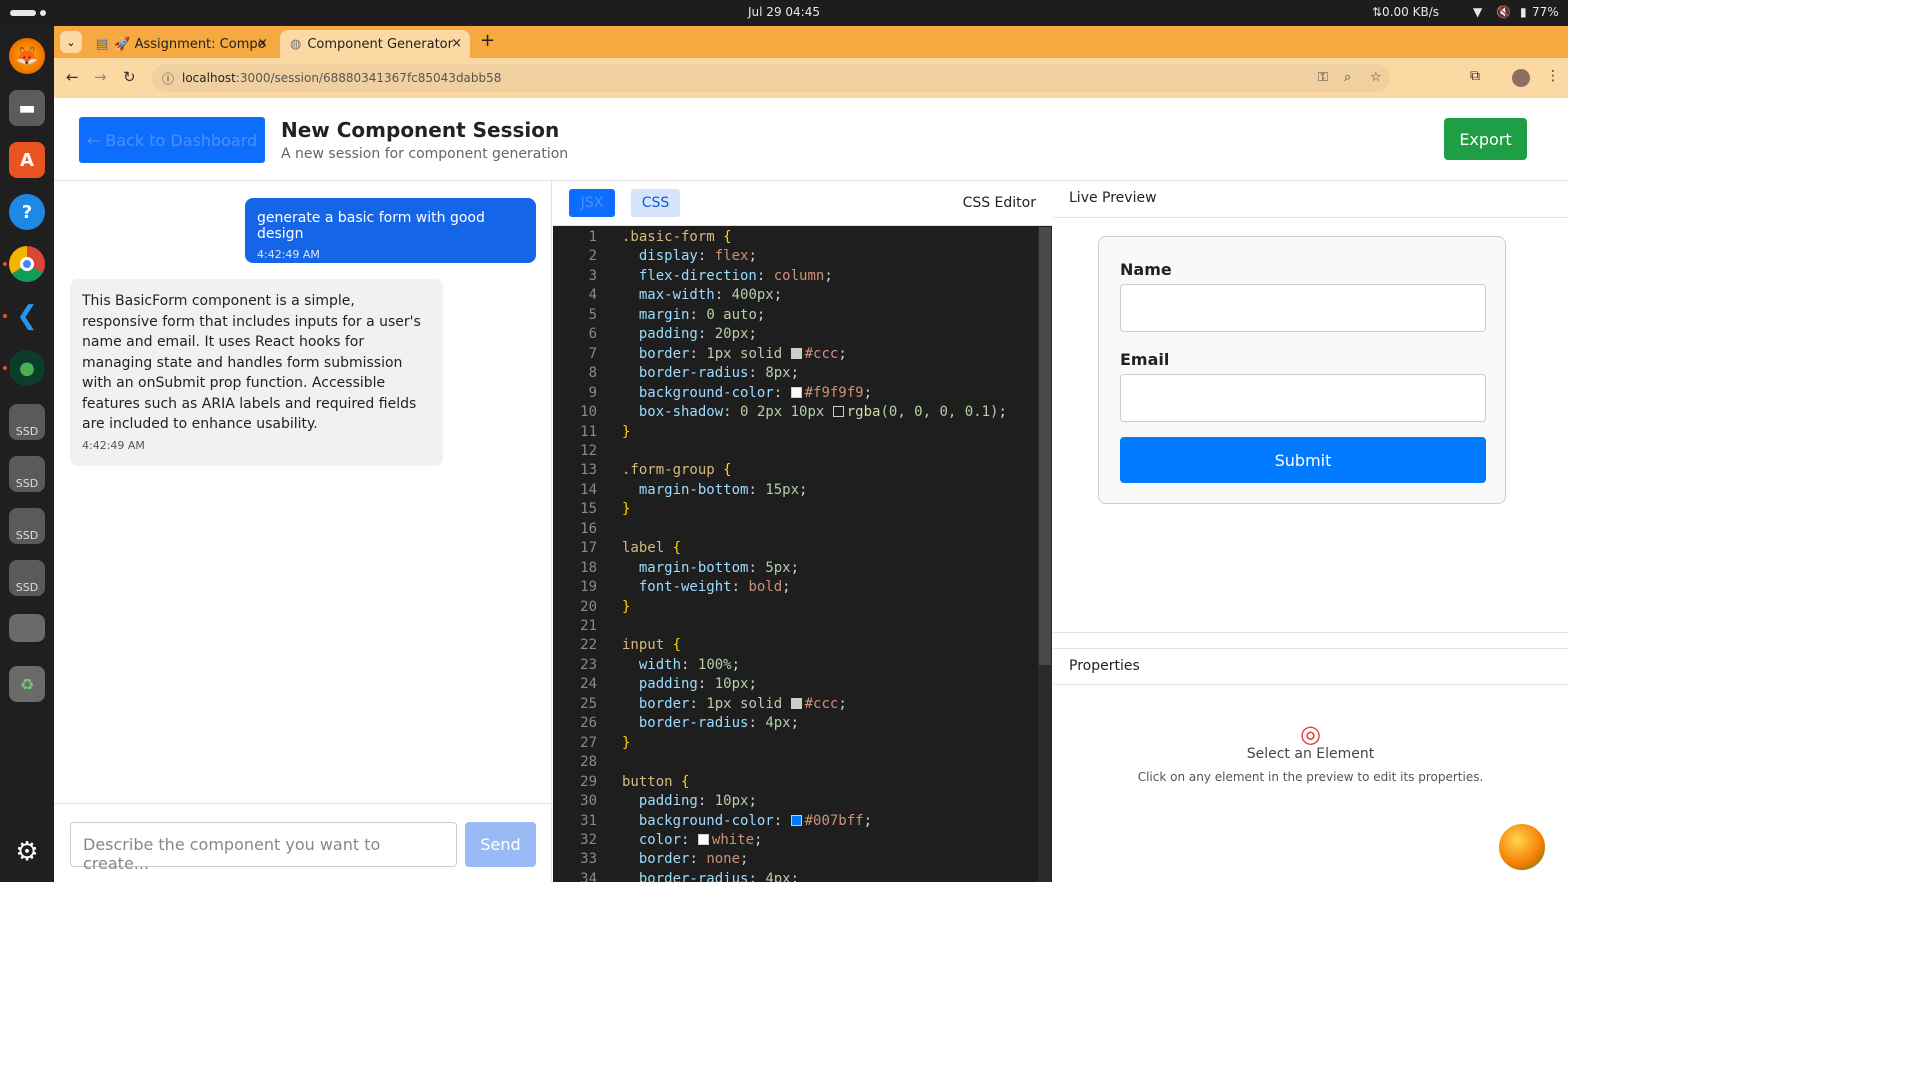 The height and width of the screenshot is (1080, 1920). I want to click on files-icon: ▬, so click(27, 108).